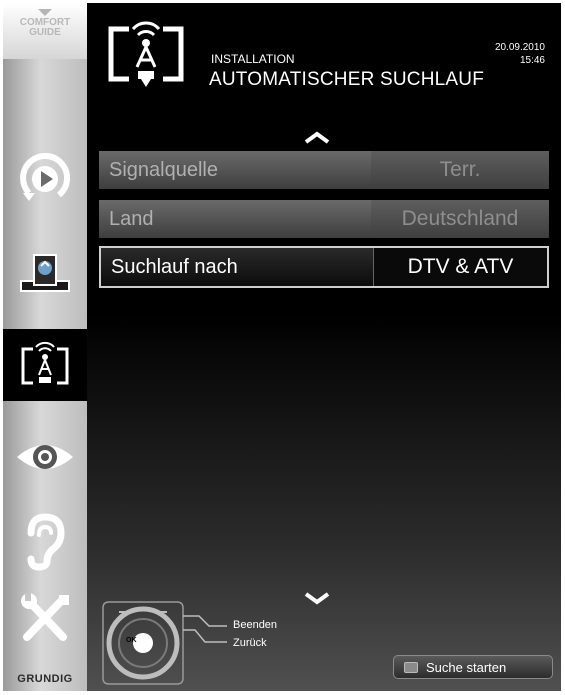 The image size is (565, 695). I want to click on menu-label: Suchlauf nach, so click(237, 267).